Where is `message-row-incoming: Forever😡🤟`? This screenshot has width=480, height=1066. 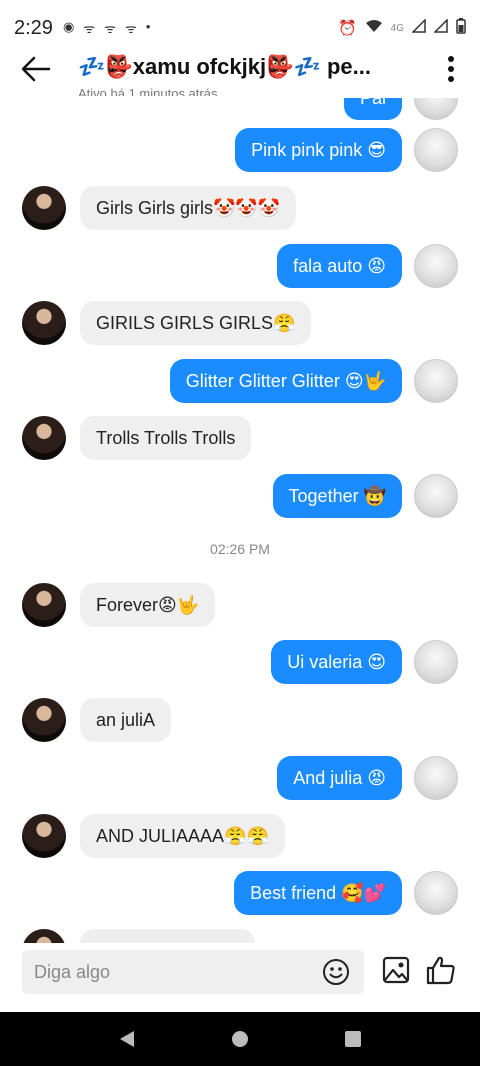
message-row-incoming: Forever😡🤟 is located at coordinates (148, 605).